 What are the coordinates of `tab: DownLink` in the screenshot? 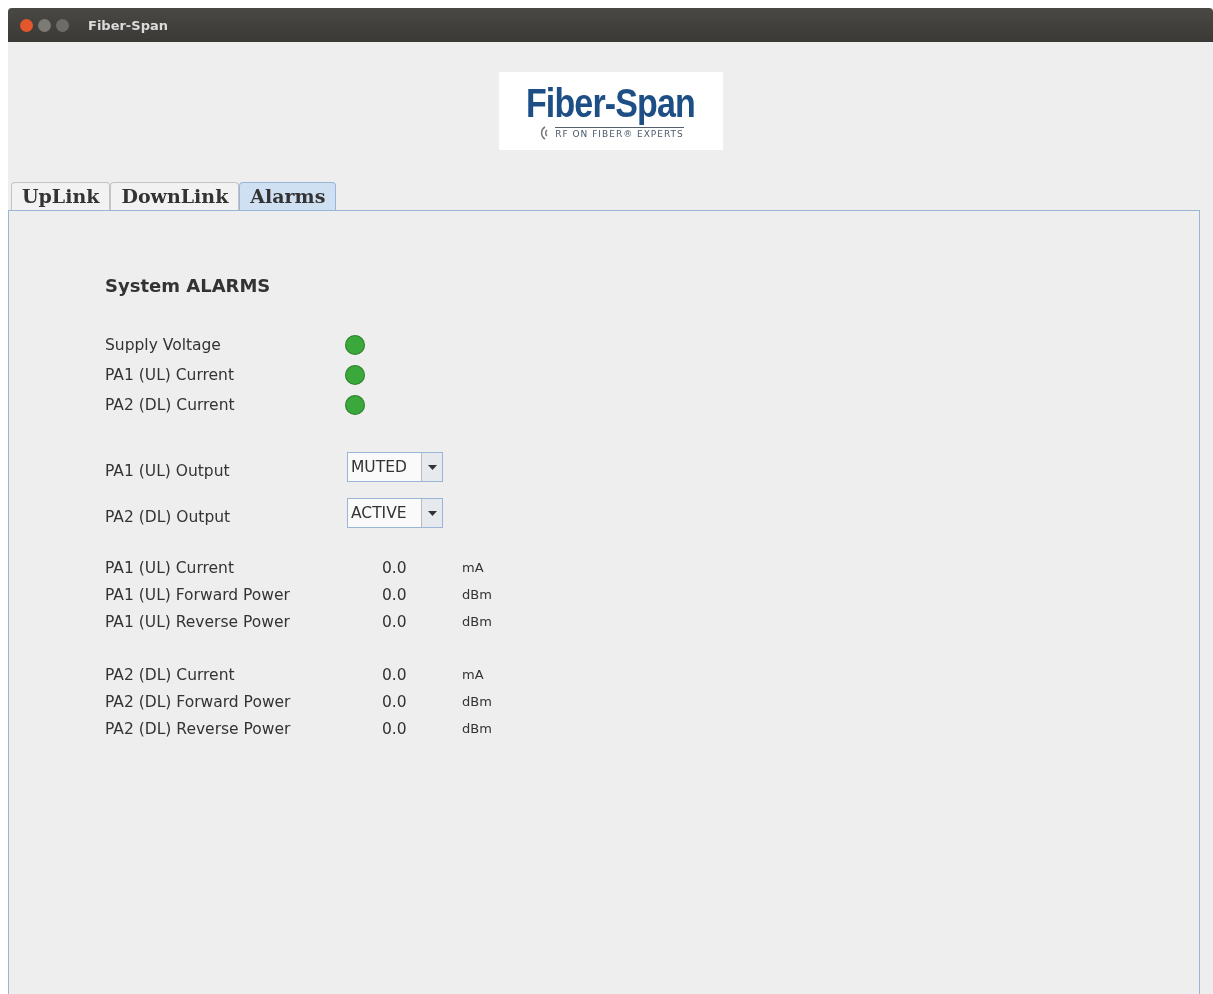 It's located at (175, 196).